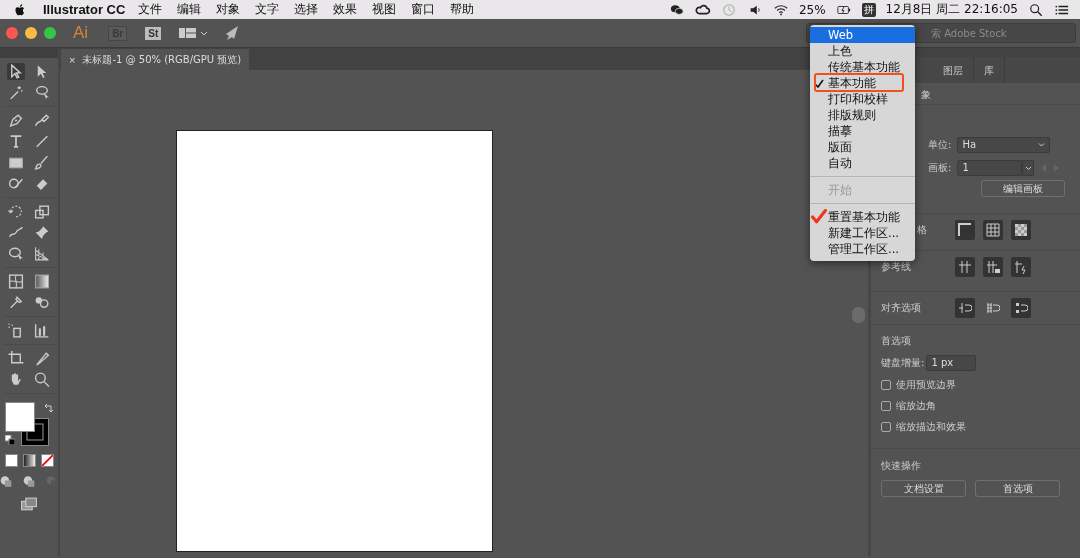 The height and width of the screenshot is (558, 1080). I want to click on menu-item: 开始, so click(840, 190).